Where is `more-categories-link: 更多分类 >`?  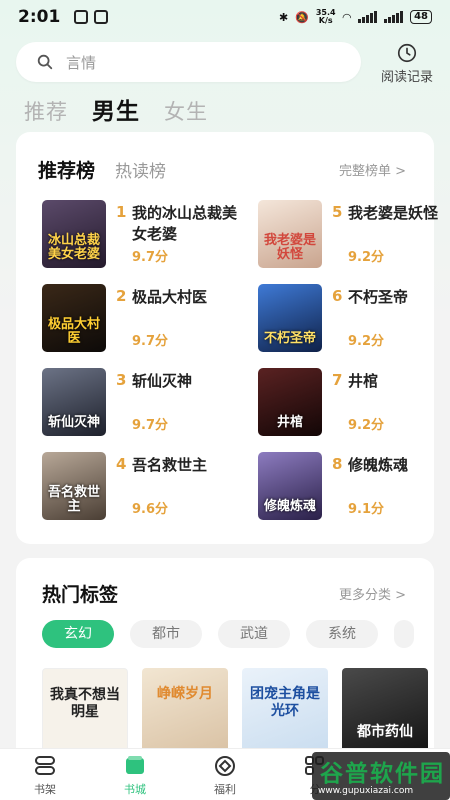
more-categories-link: 更多分类 > is located at coordinates (372, 593).